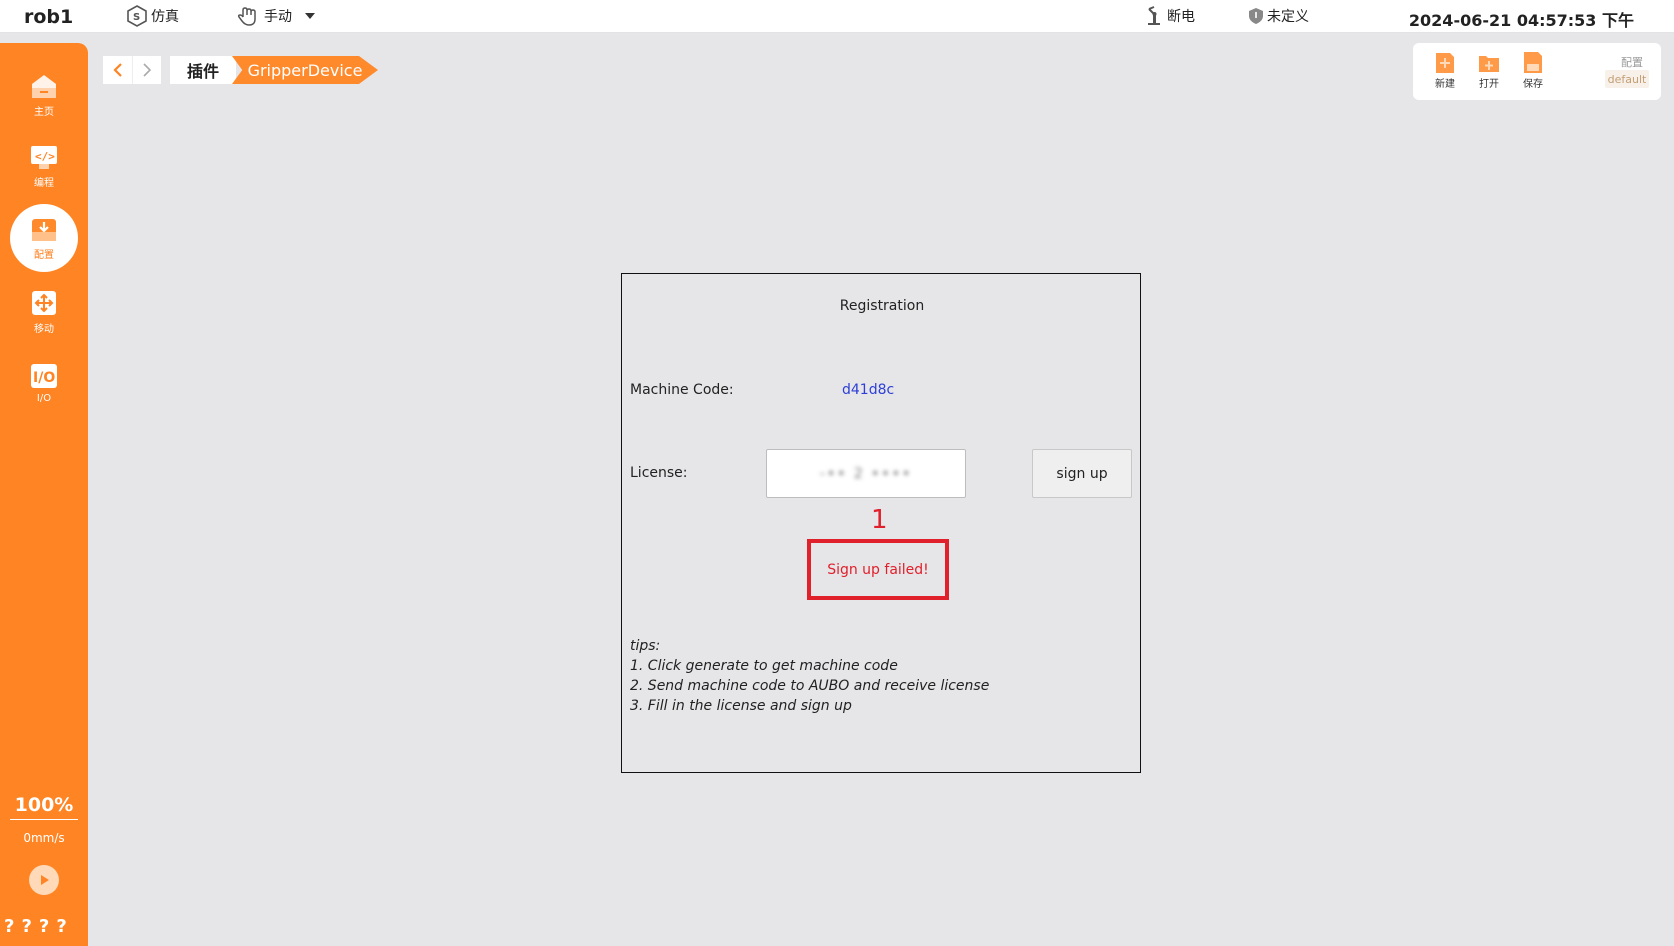 The height and width of the screenshot is (946, 1674). I want to click on open-label: 打开, so click(1489, 84).